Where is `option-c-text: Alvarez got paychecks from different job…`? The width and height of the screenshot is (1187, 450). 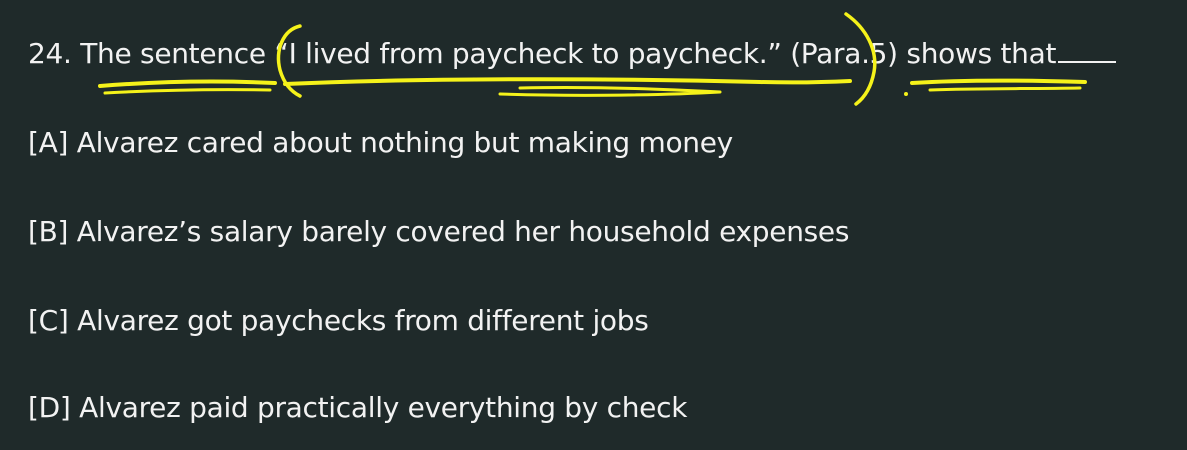 option-c-text: Alvarez got paychecks from different job… is located at coordinates (363, 320).